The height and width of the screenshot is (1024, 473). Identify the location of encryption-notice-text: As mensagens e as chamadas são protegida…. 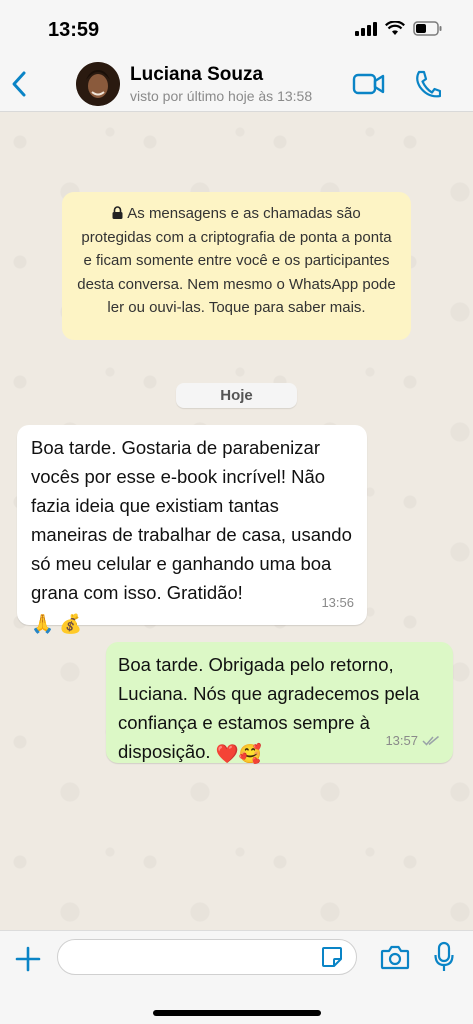
(236, 260).